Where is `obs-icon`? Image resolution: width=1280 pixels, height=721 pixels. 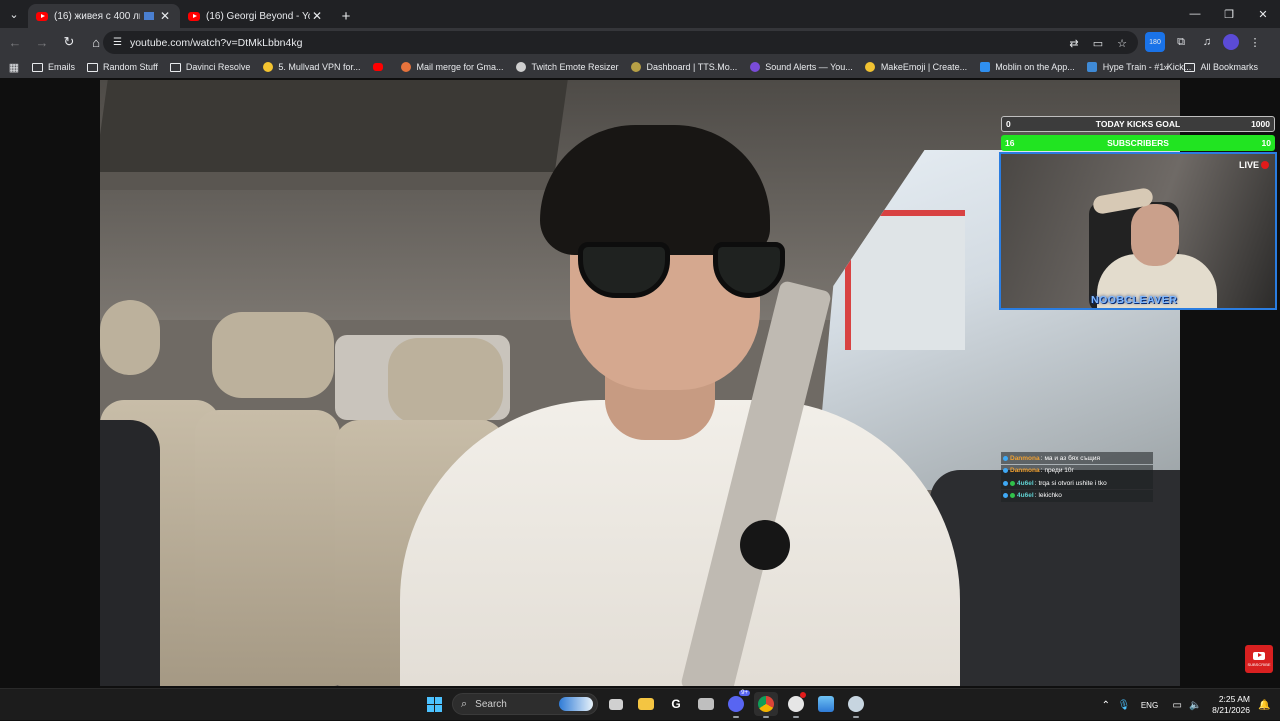
obs-icon is located at coordinates (796, 704).